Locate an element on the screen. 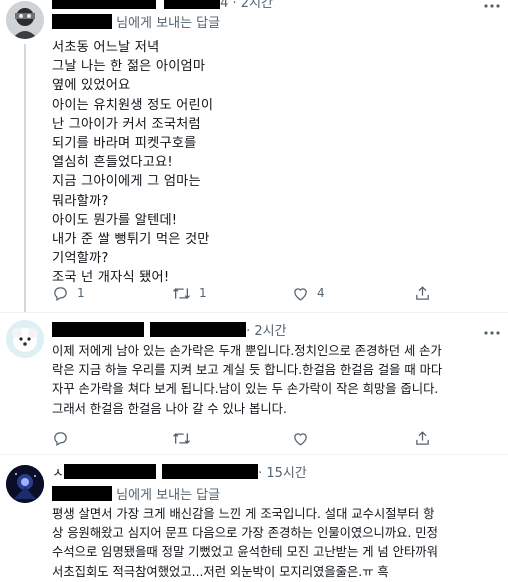  tweet-header: 4 · 2시간 is located at coordinates (162, 7).